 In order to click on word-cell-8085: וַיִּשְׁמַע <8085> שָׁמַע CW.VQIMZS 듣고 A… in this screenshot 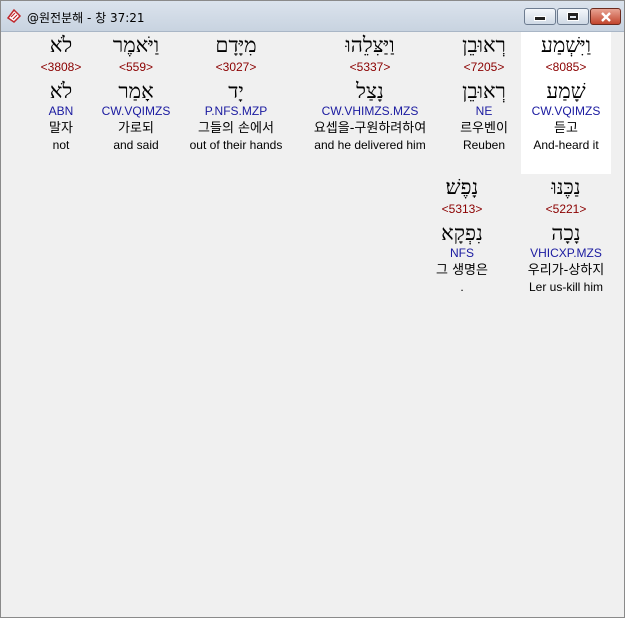, I will do `click(566, 103)`.